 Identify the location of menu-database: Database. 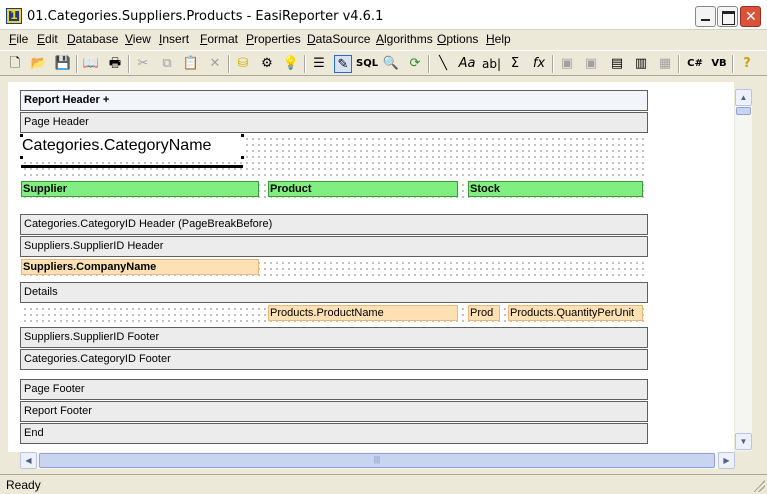
(92, 39).